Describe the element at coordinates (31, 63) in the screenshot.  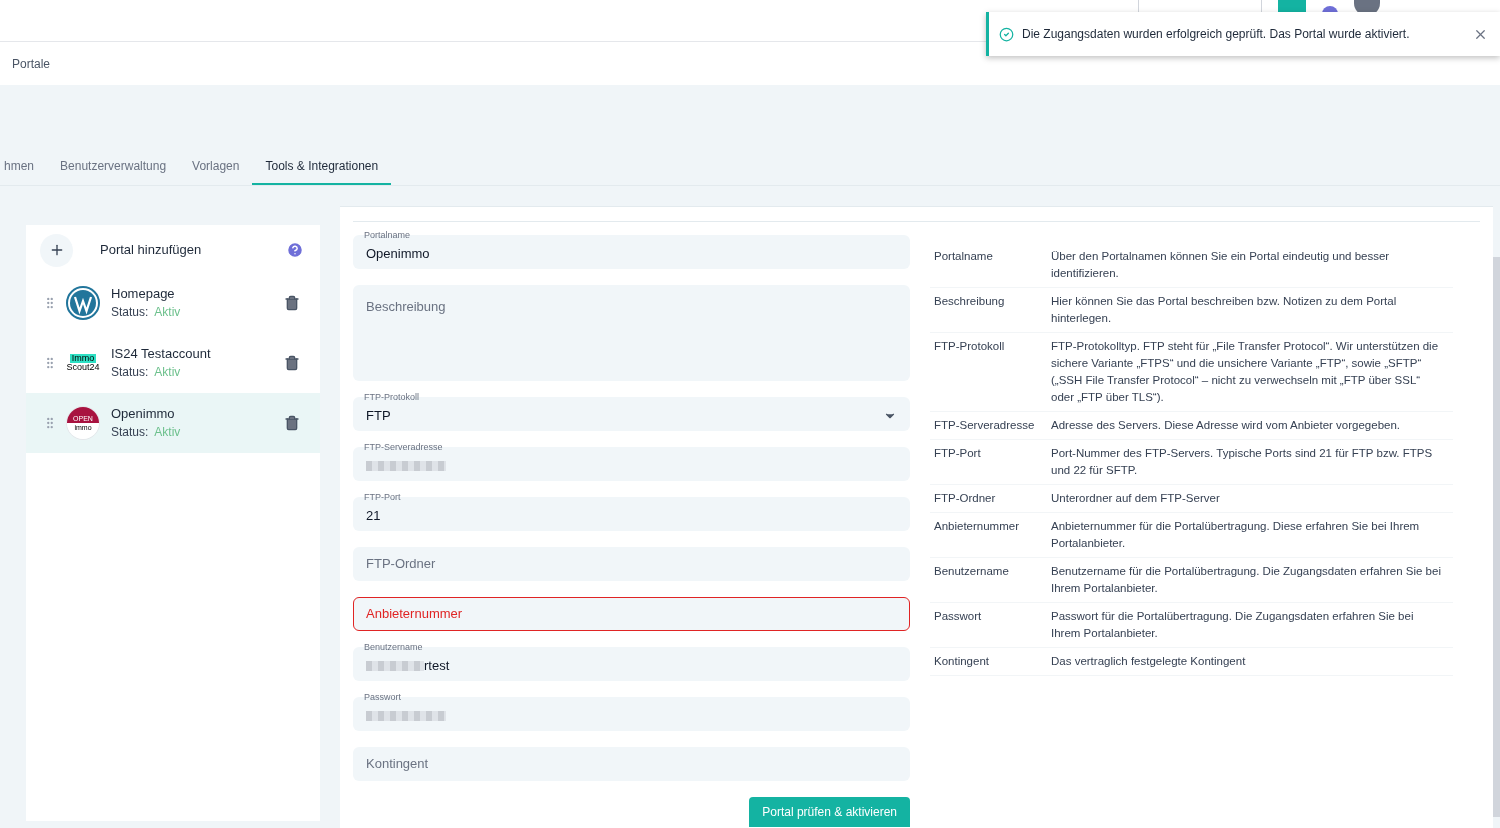
I see `breadcrumb: Portale` at that location.